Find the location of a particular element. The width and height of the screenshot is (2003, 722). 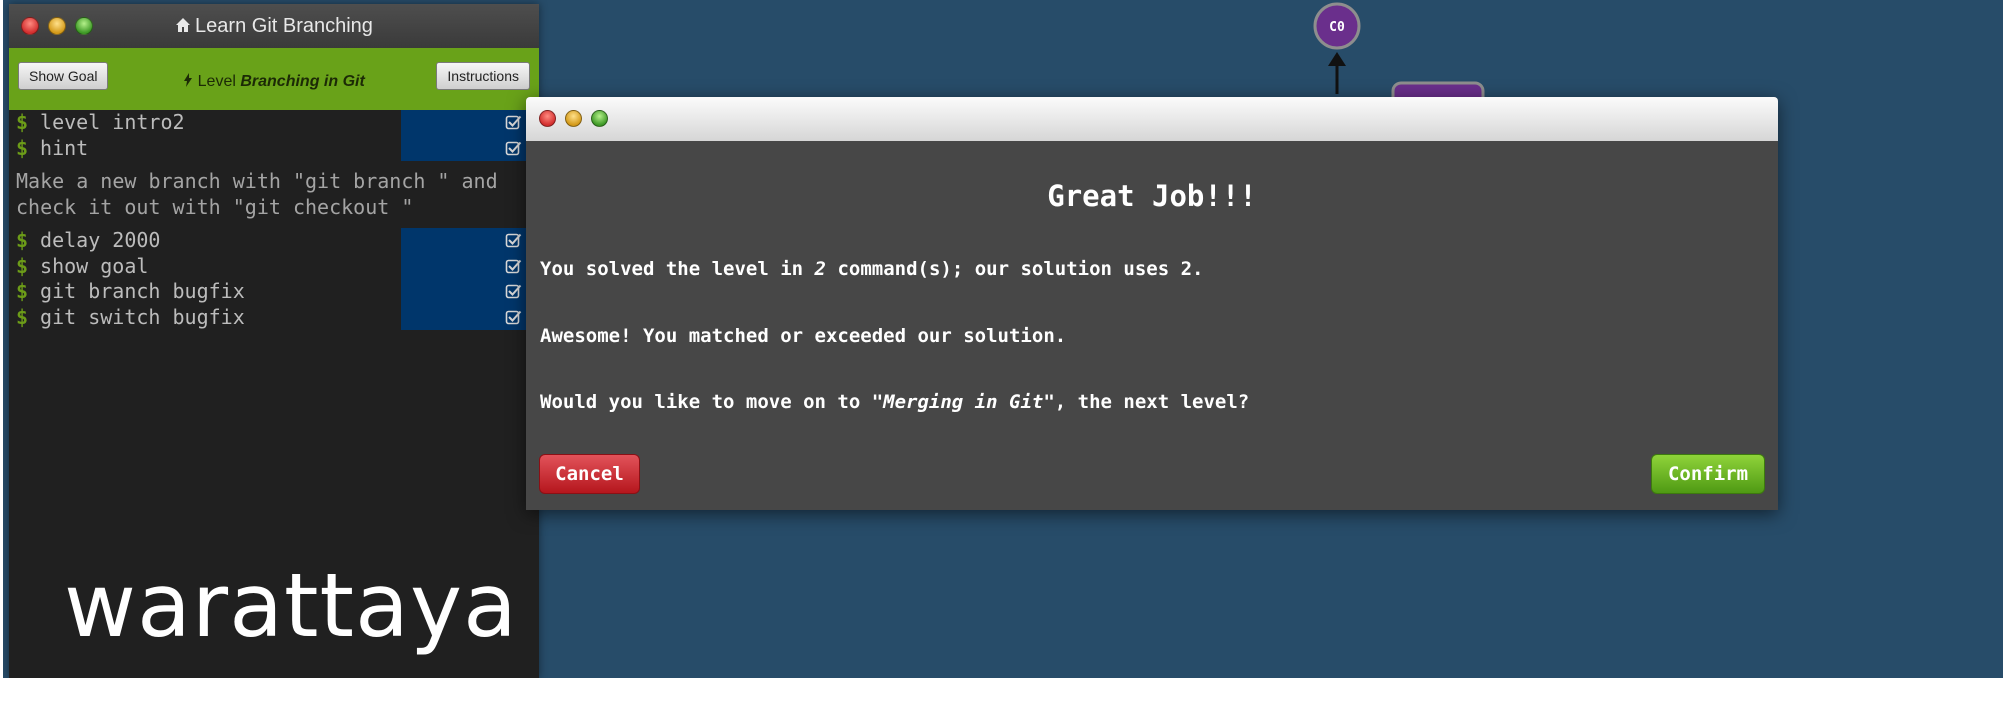

prompt-prefix: Would you like to move on to is located at coordinates (706, 402).